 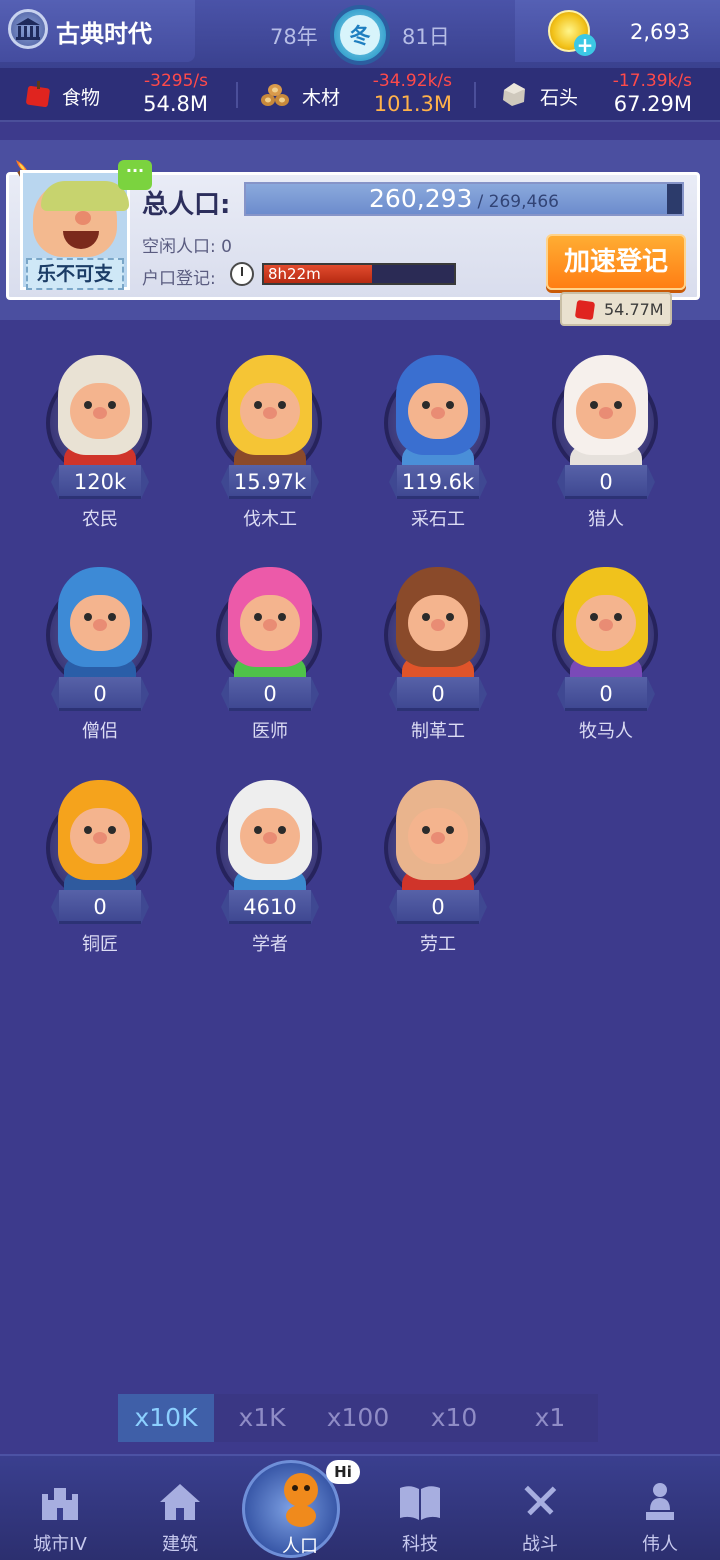 What do you see at coordinates (420, 1503) in the screenshot?
I see `book-icon` at bounding box center [420, 1503].